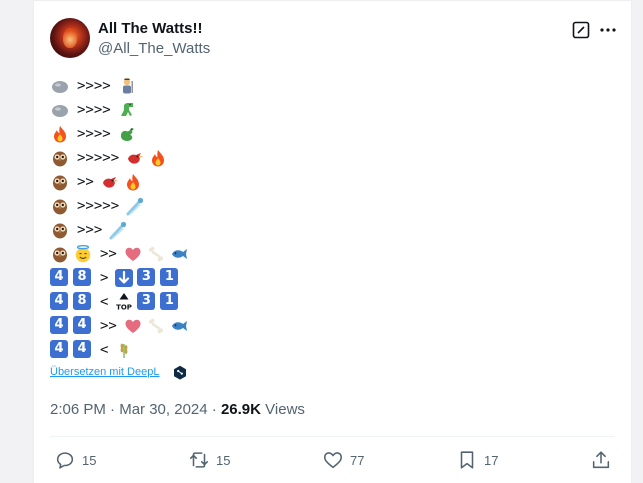  I want to click on tweet-line: 4 4 <, so click(120, 350).